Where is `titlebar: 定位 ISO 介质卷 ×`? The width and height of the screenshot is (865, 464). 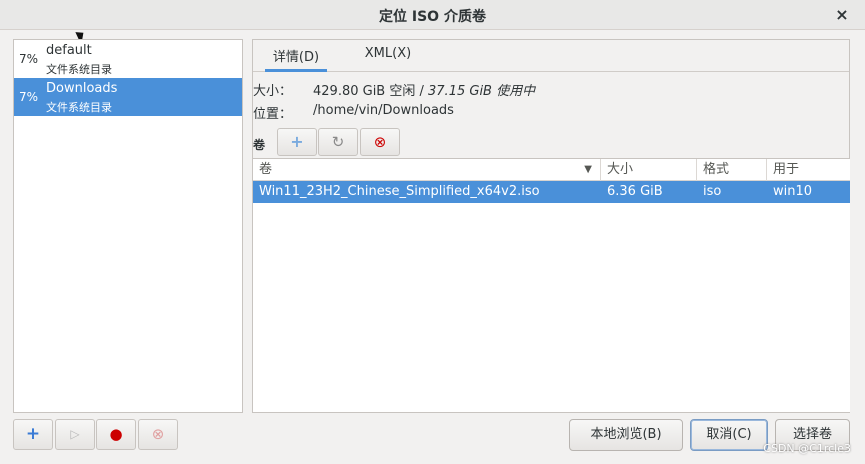
titlebar: 定位 ISO 介质卷 × is located at coordinates (432, 15).